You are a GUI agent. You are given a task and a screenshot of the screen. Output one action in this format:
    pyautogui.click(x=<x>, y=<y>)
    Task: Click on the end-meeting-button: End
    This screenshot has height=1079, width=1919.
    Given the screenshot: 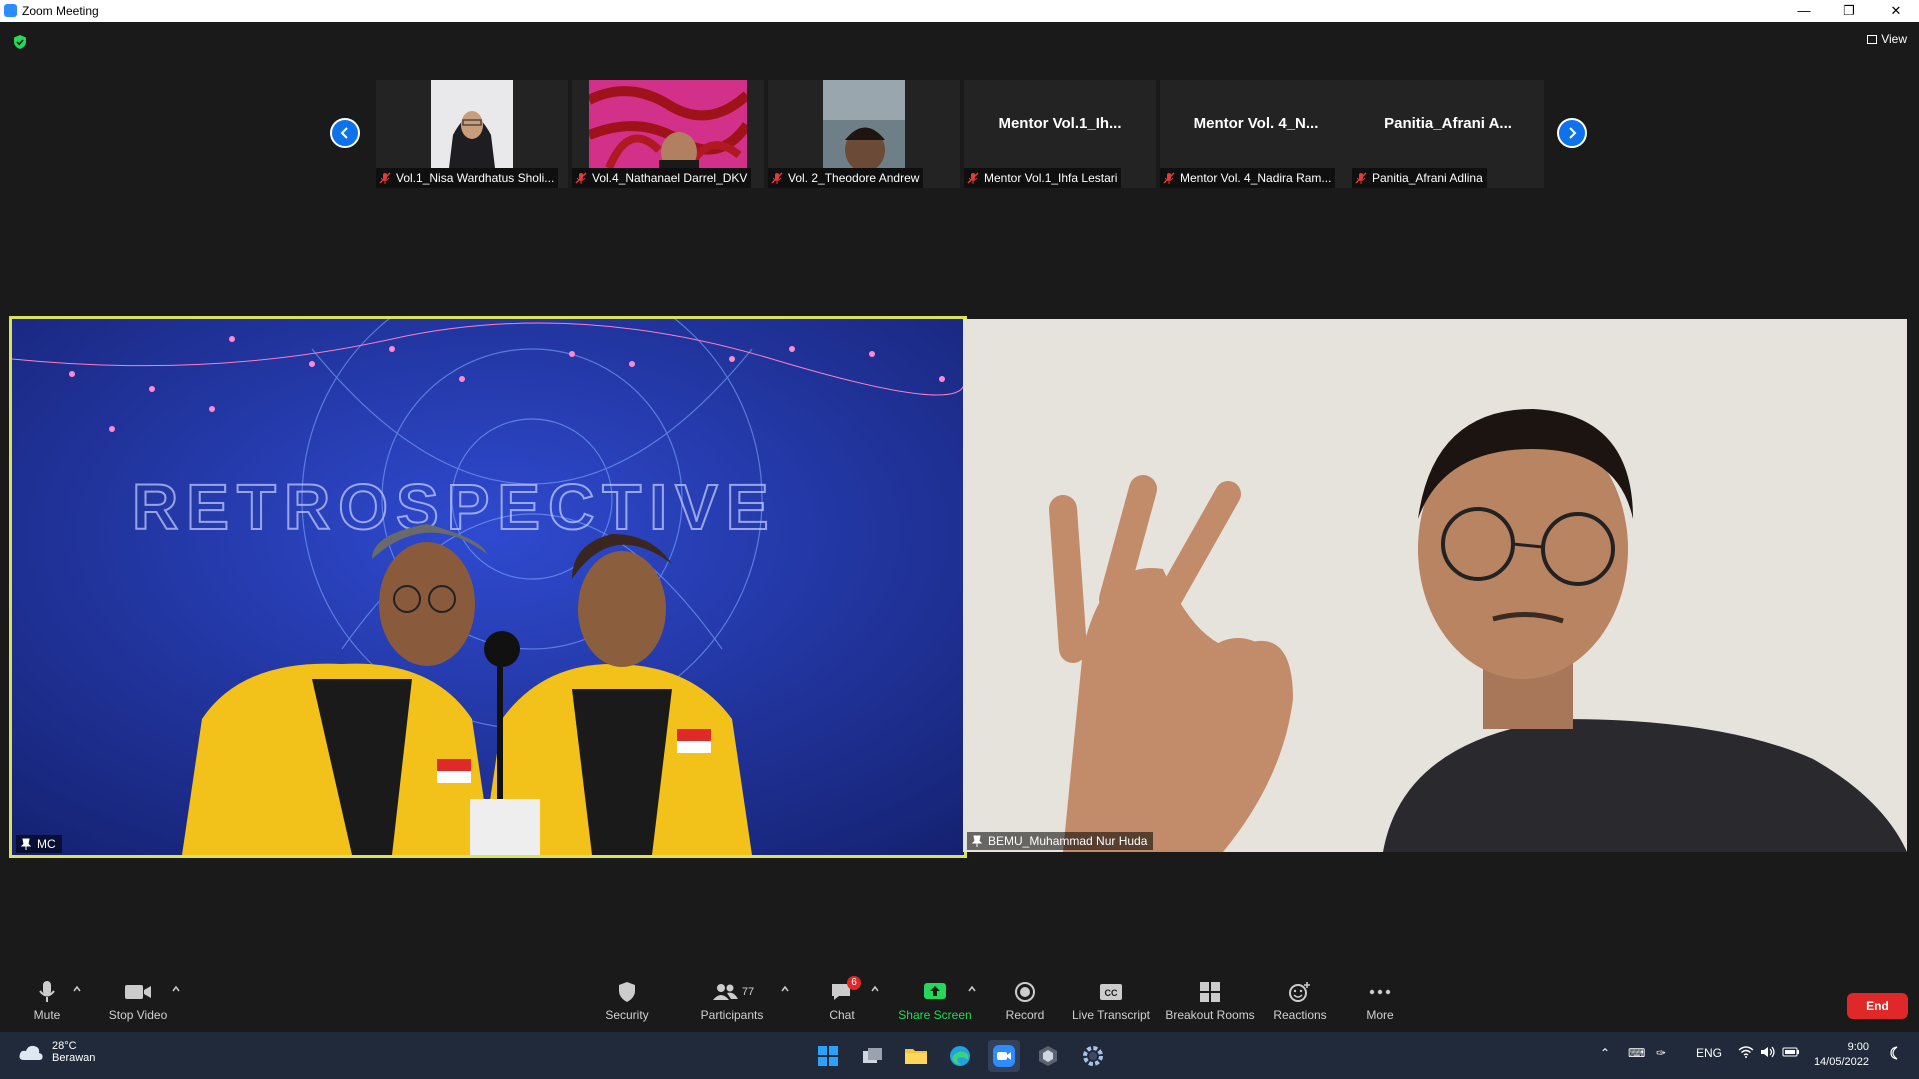 What is the action you would take?
    pyautogui.click(x=1877, y=1006)
    